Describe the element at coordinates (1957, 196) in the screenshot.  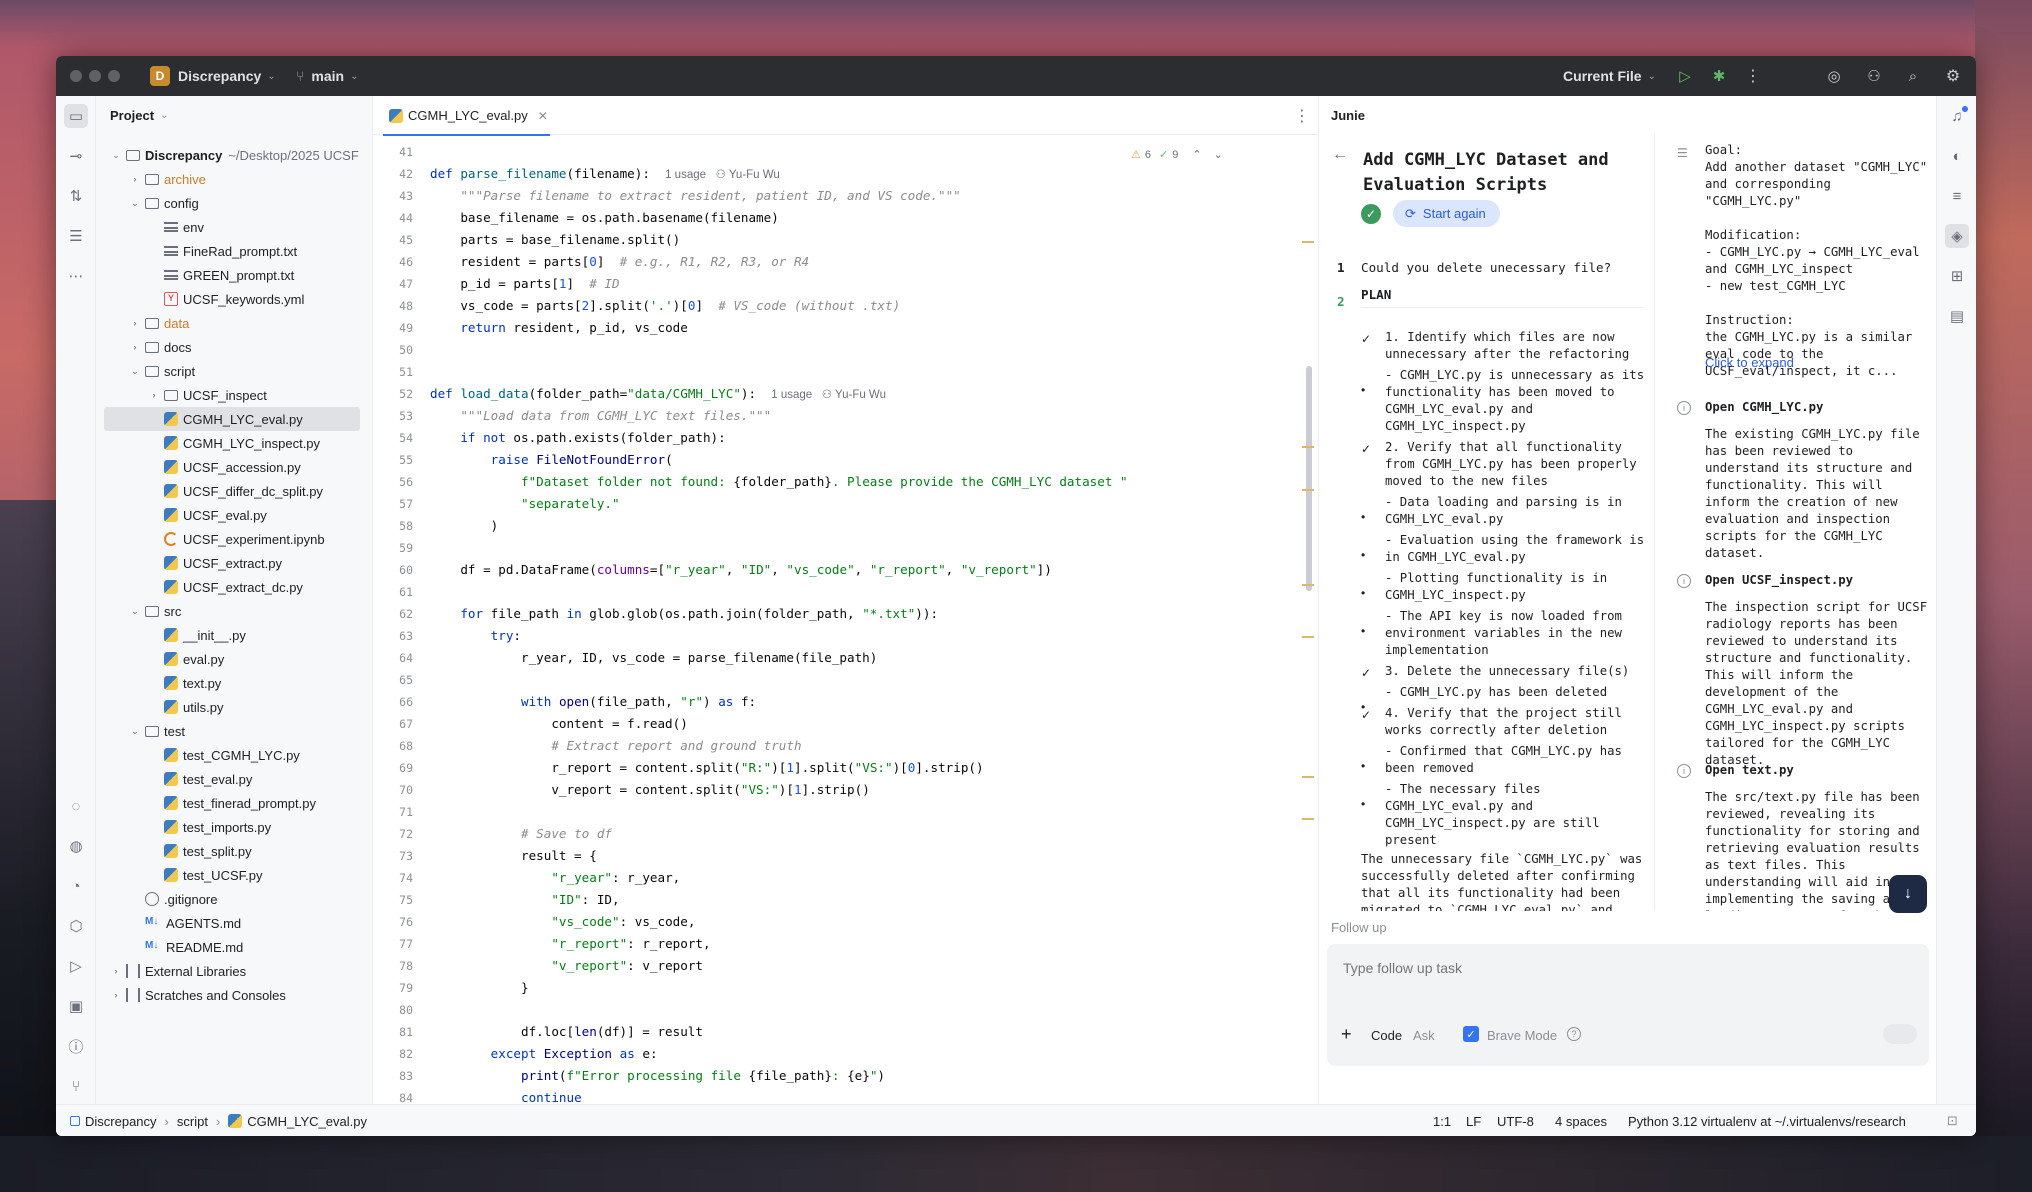
I see `database-icon: ≡` at that location.